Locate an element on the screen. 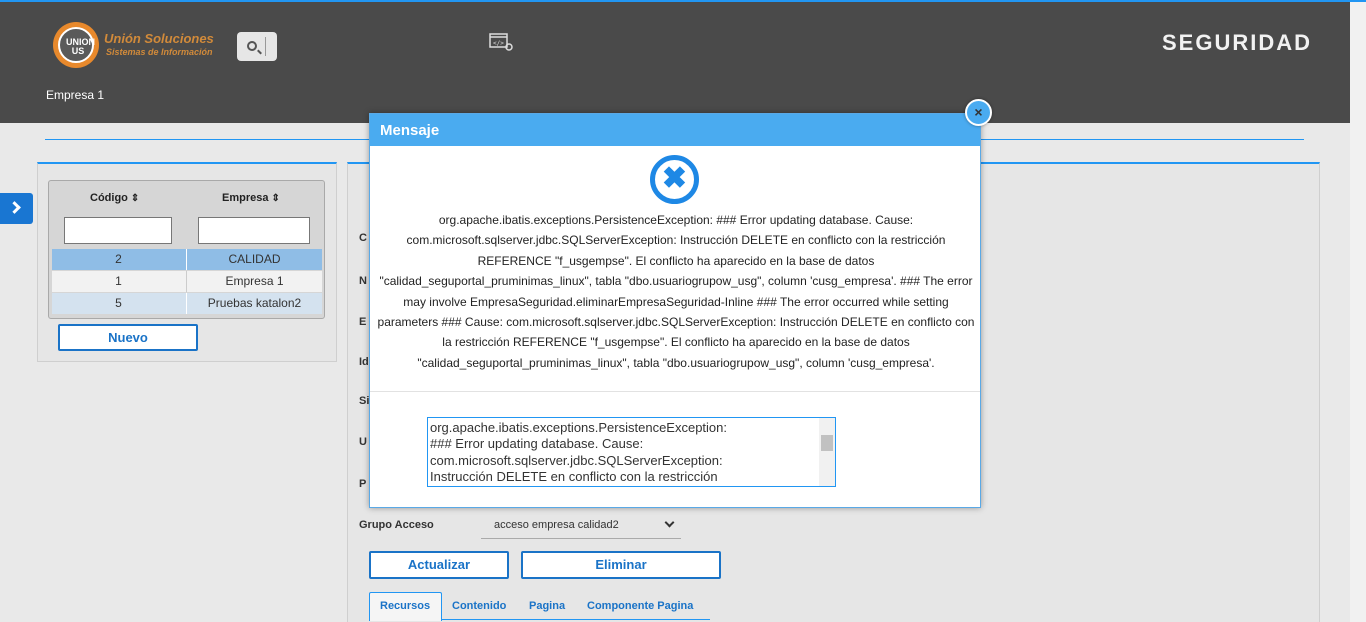 Image resolution: width=1366 pixels, height=622 pixels. error-icon: ✖ is located at coordinates (674, 179).